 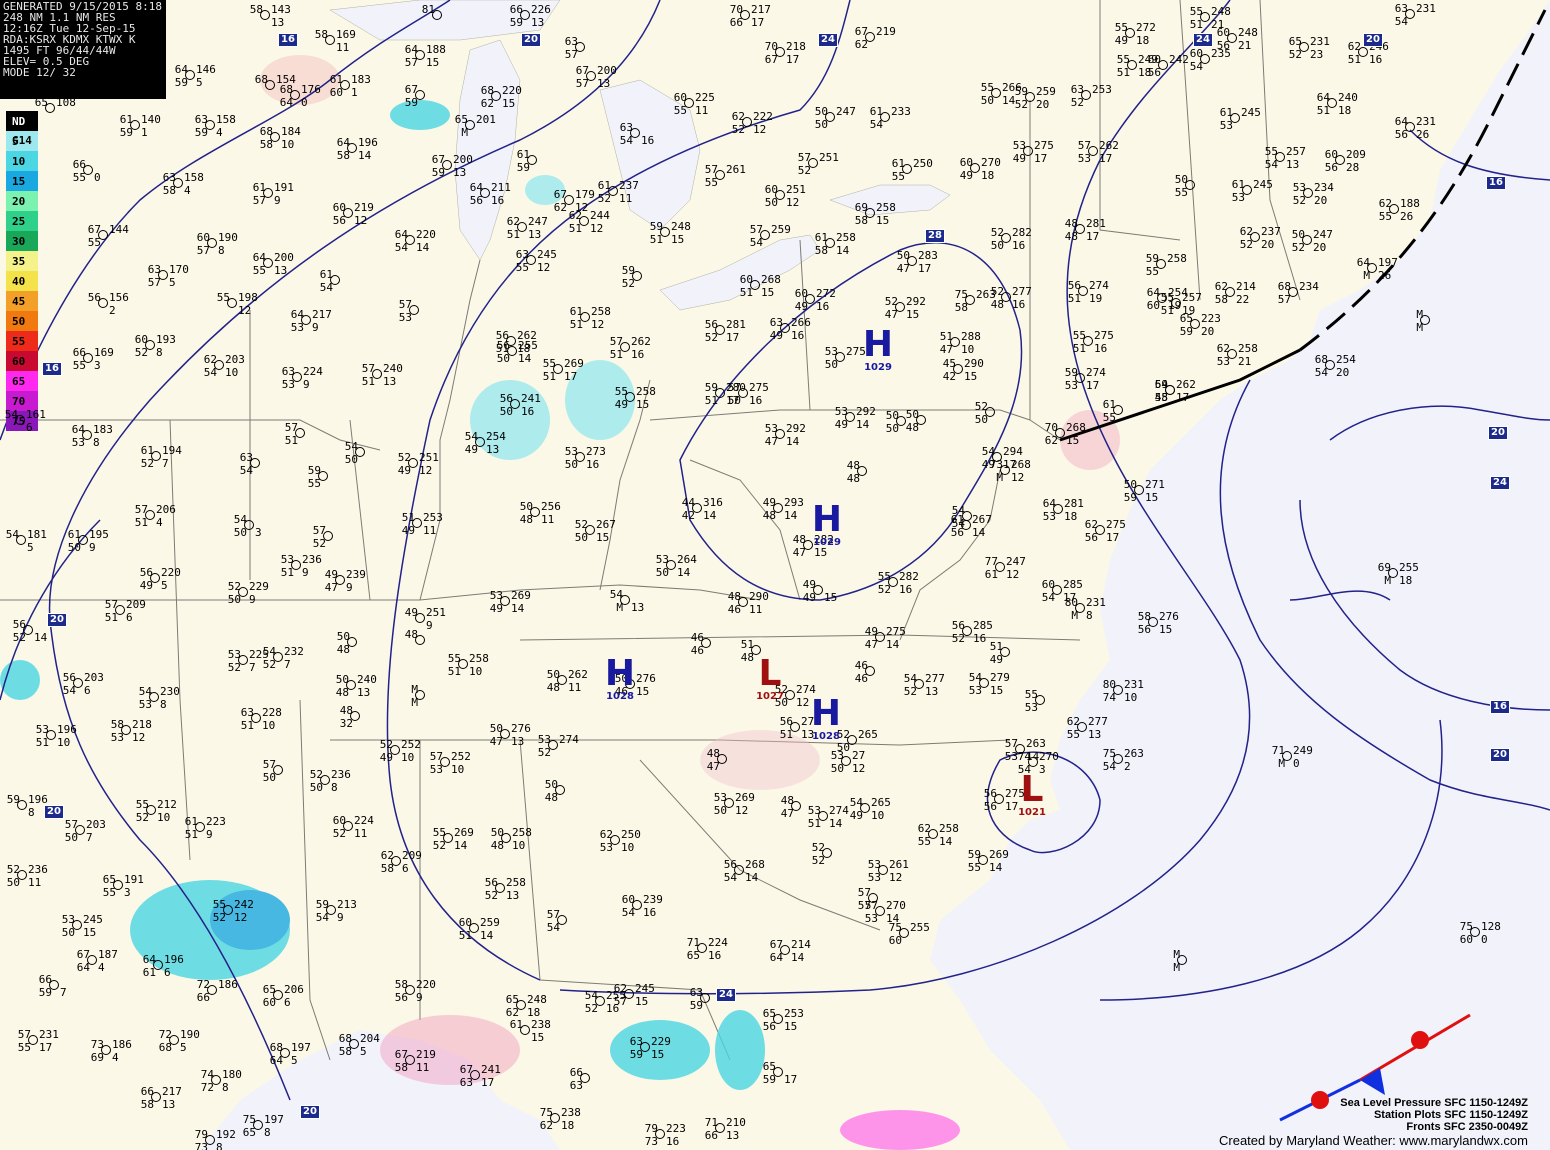 What do you see at coordinates (479, 658) in the screenshot?
I see `station-pressure: 258` at bounding box center [479, 658].